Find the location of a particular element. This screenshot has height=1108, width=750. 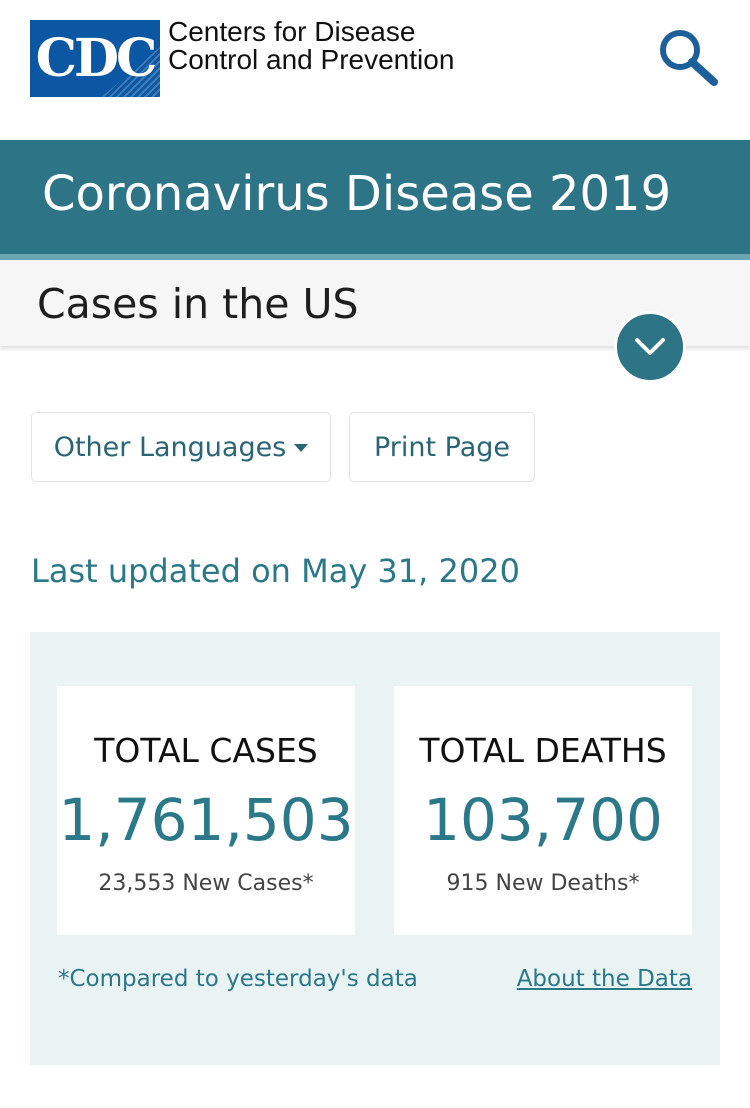

section-toggle-button is located at coordinates (650, 347).